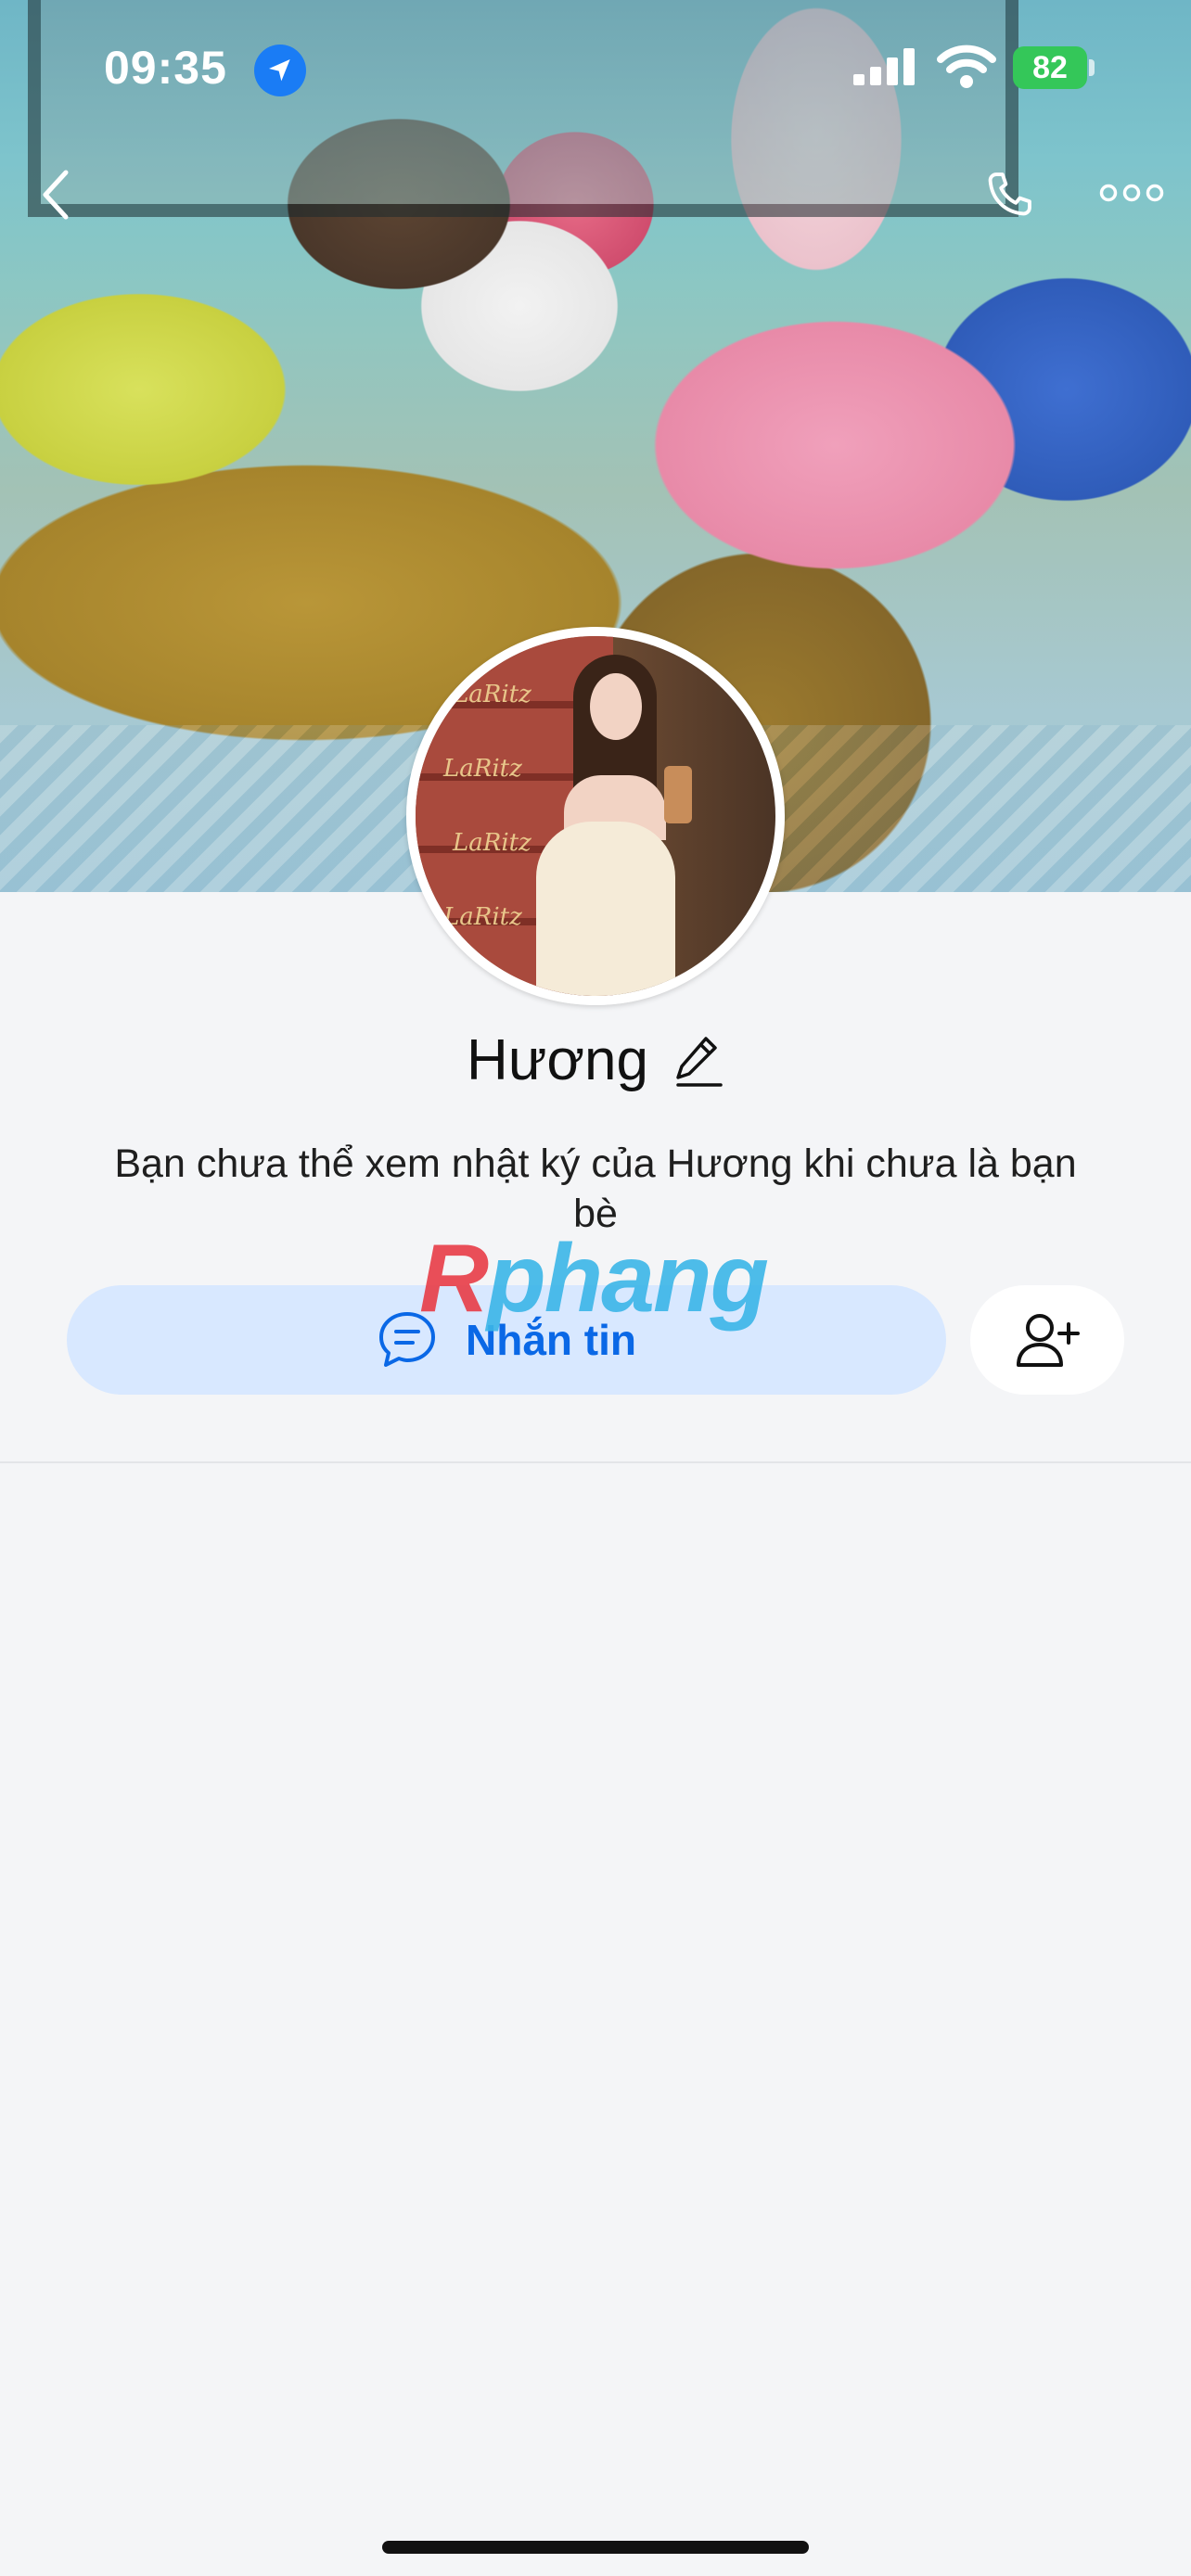  I want to click on chevron-left-icon, so click(56, 195).